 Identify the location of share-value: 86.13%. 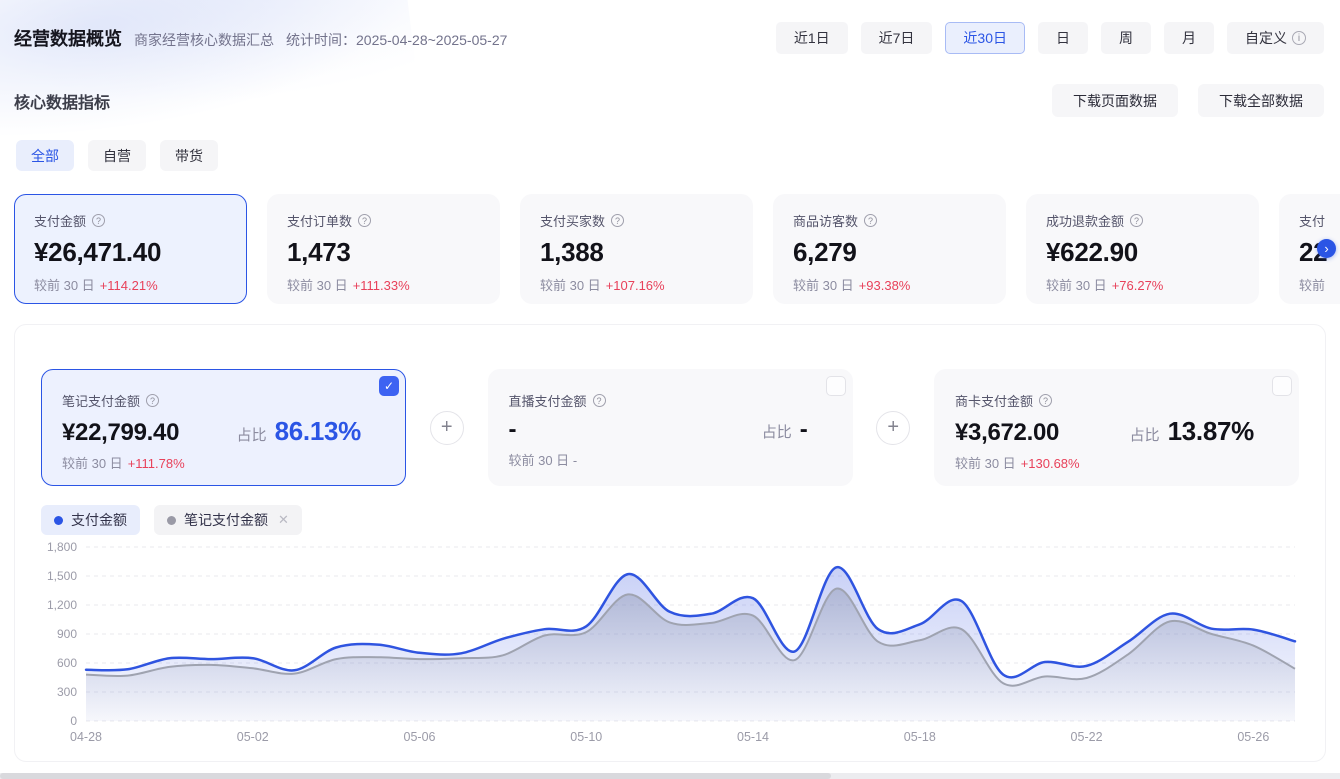
(318, 431).